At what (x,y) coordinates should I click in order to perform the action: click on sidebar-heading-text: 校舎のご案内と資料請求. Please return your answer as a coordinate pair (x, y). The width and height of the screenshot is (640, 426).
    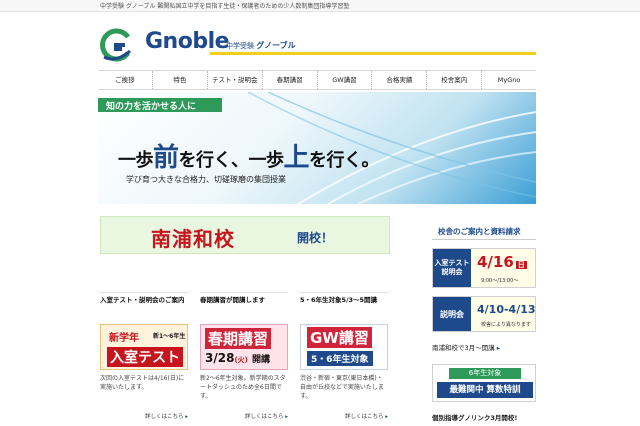
    Looking at the image, I should click on (479, 231).